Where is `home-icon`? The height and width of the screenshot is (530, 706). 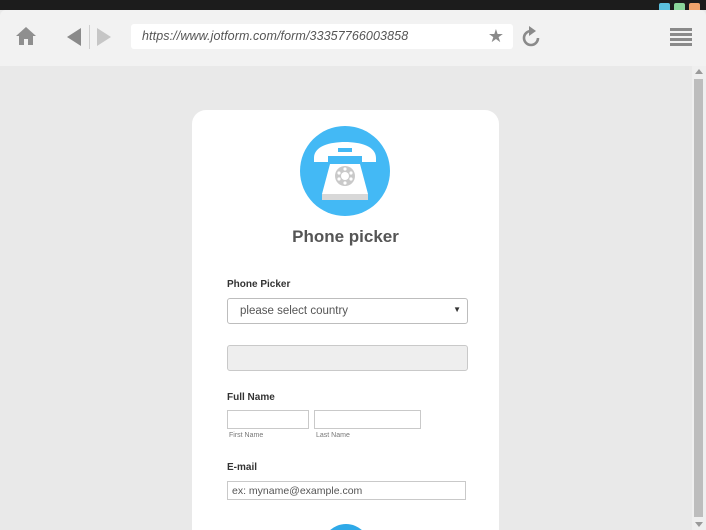
home-icon is located at coordinates (26, 36).